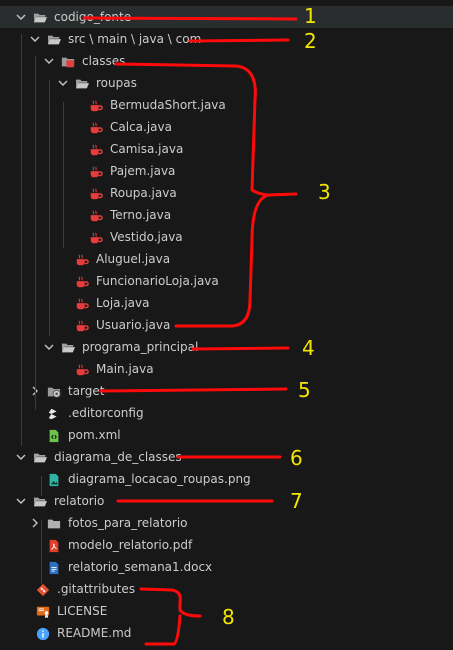  What do you see at coordinates (296, 458) in the screenshot?
I see `annotation-number-6: 6` at bounding box center [296, 458].